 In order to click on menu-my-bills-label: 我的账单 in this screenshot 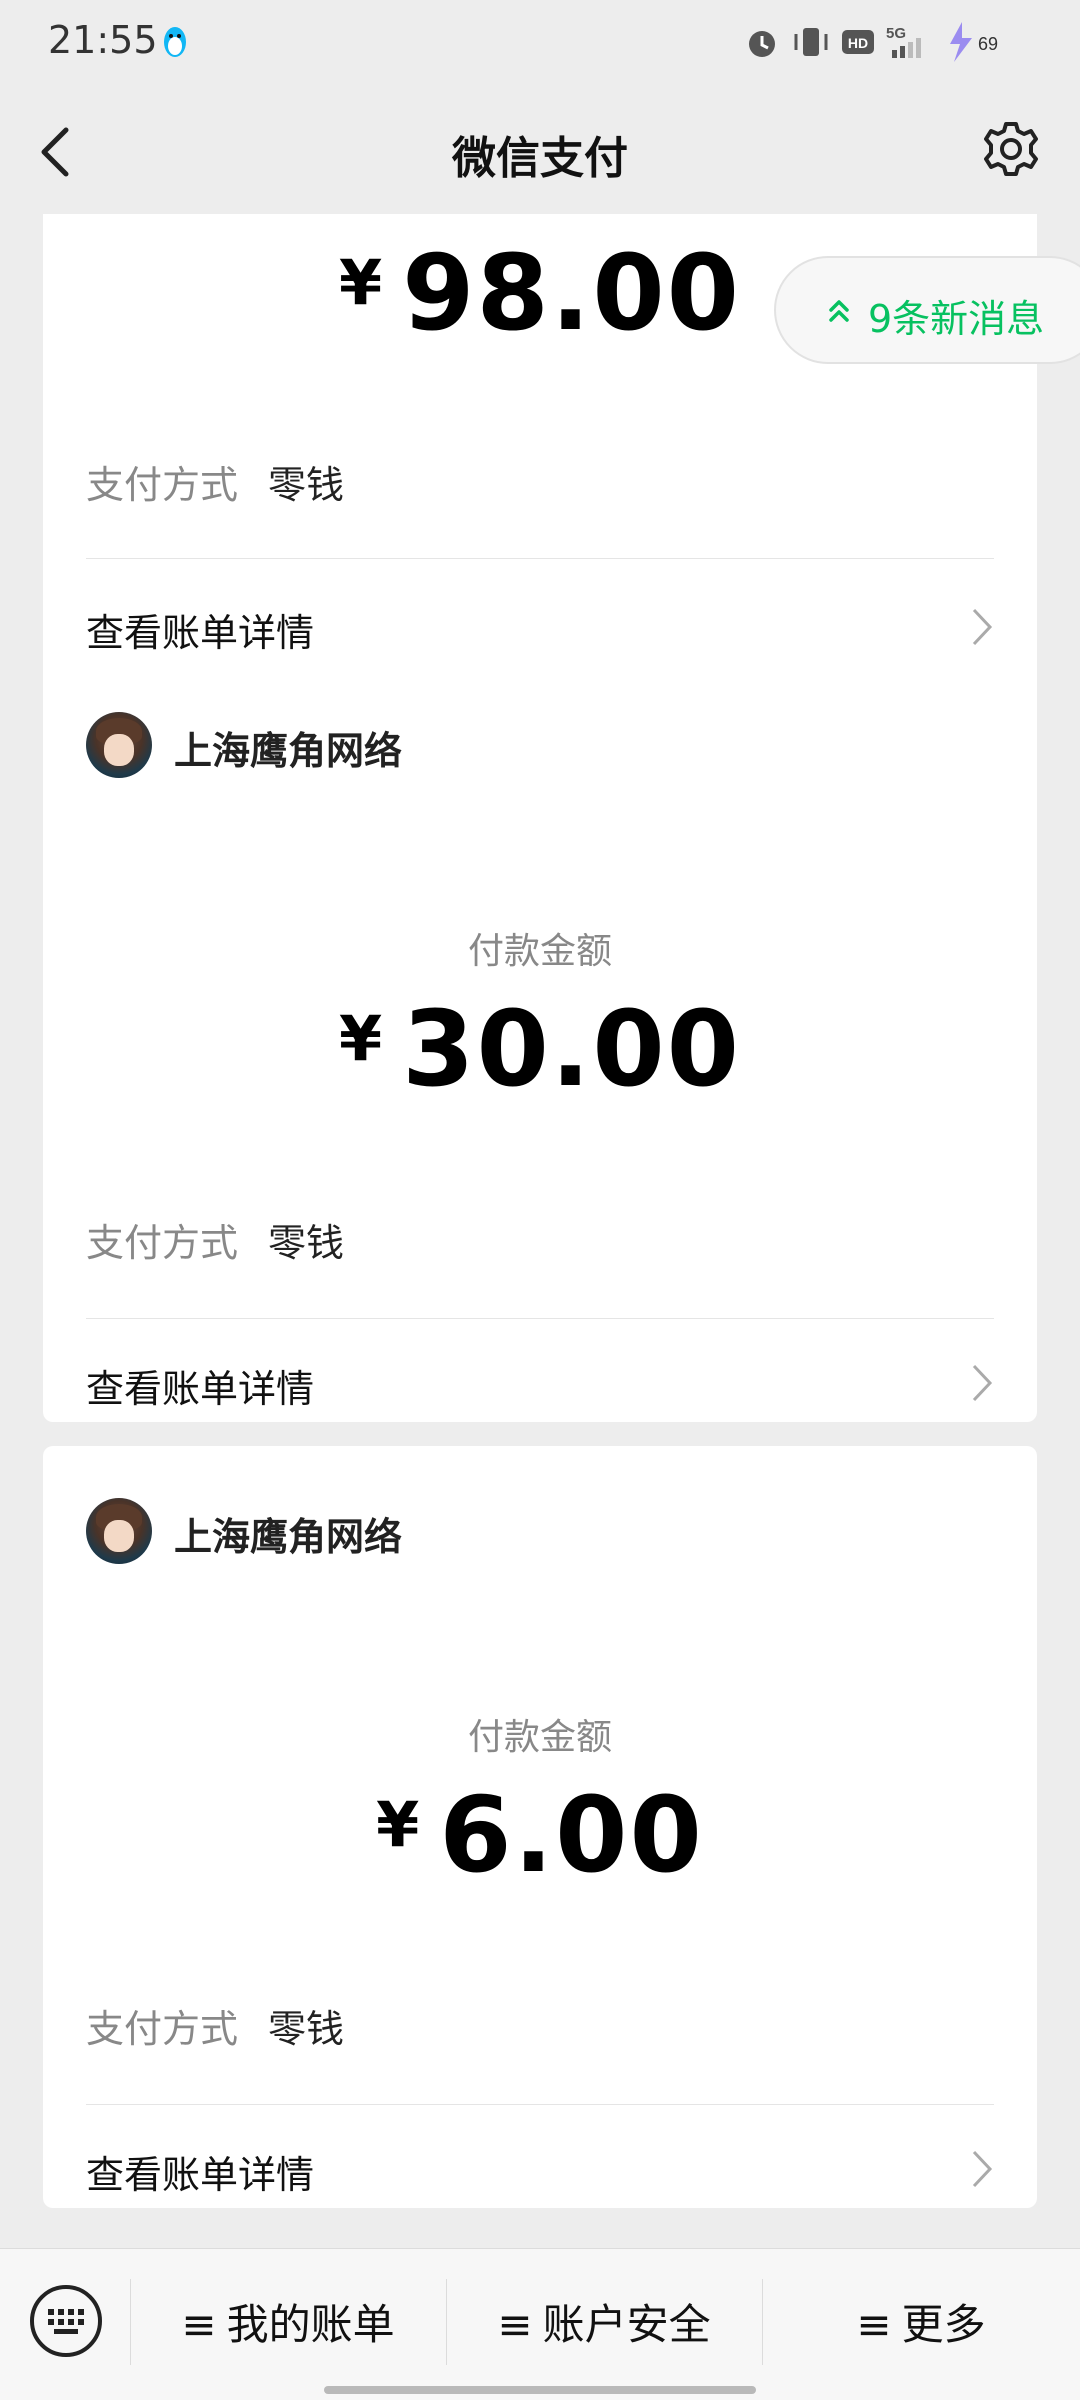, I will do `click(310, 2324)`.